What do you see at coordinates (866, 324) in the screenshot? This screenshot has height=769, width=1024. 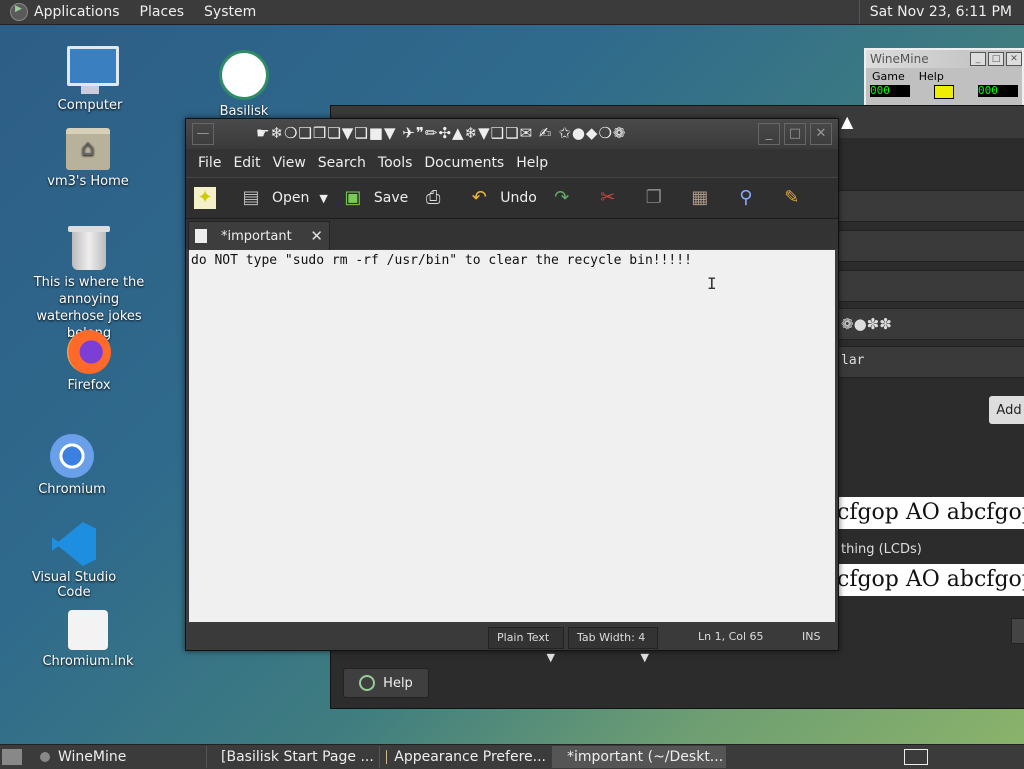 I see `font-preview-fragment: ❁●✽✽` at bounding box center [866, 324].